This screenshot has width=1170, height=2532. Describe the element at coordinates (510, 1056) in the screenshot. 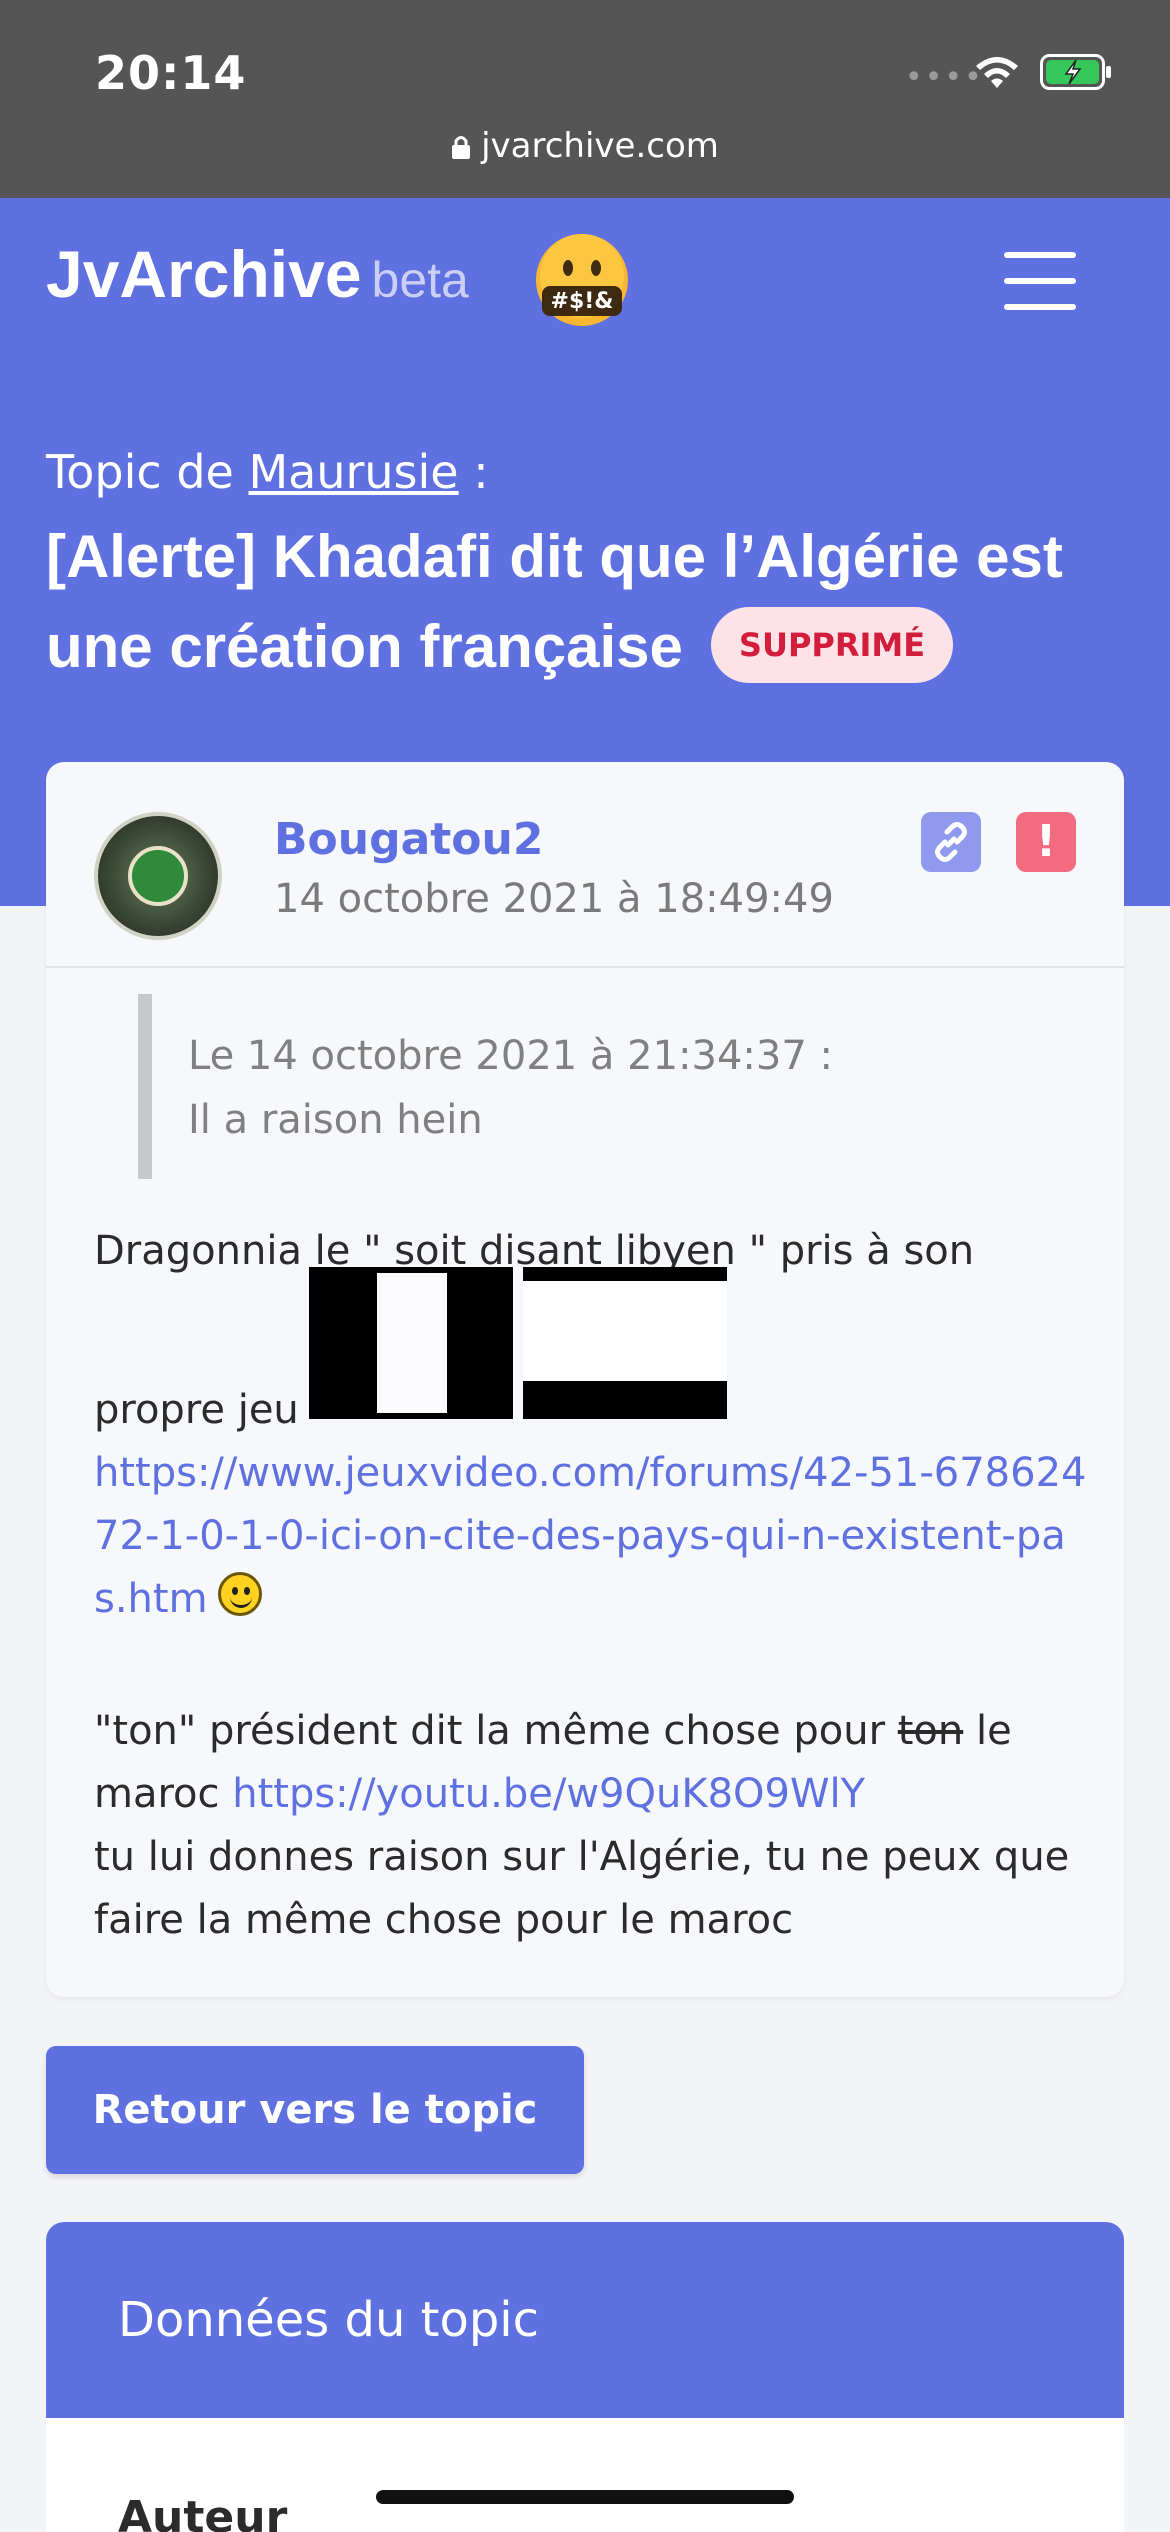

I see `quote-header: Le 14 octobre 2021 à 21:34:37 :` at that location.